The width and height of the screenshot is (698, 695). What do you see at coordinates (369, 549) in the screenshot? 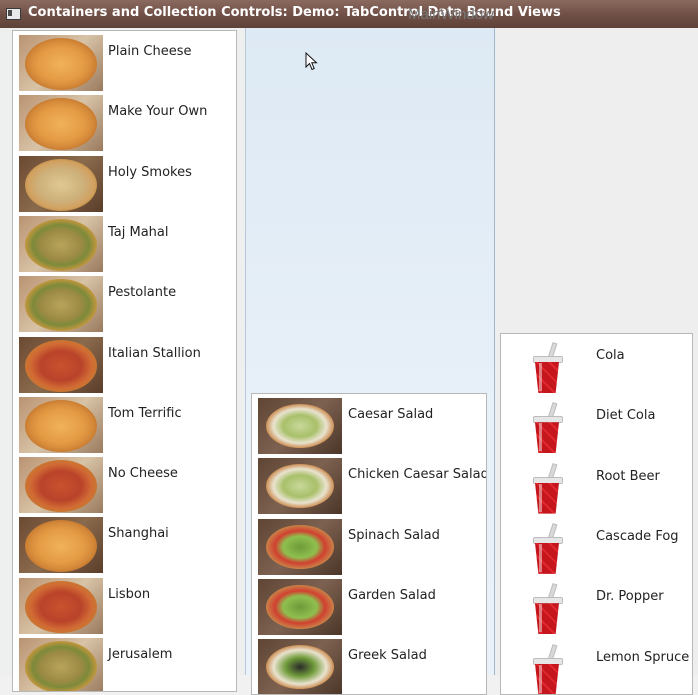
I see `salad-list-item: Spinach Salad` at bounding box center [369, 549].